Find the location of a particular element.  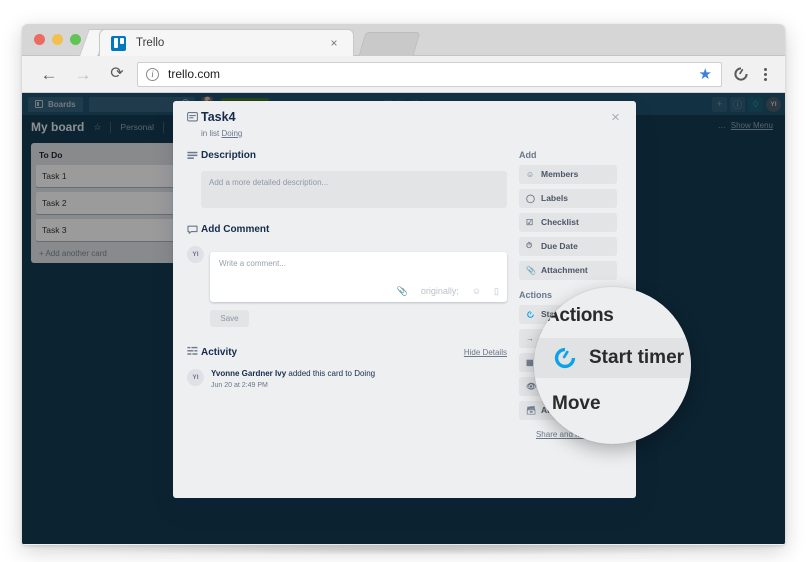

maximize-window-button is located at coordinates (75, 39).